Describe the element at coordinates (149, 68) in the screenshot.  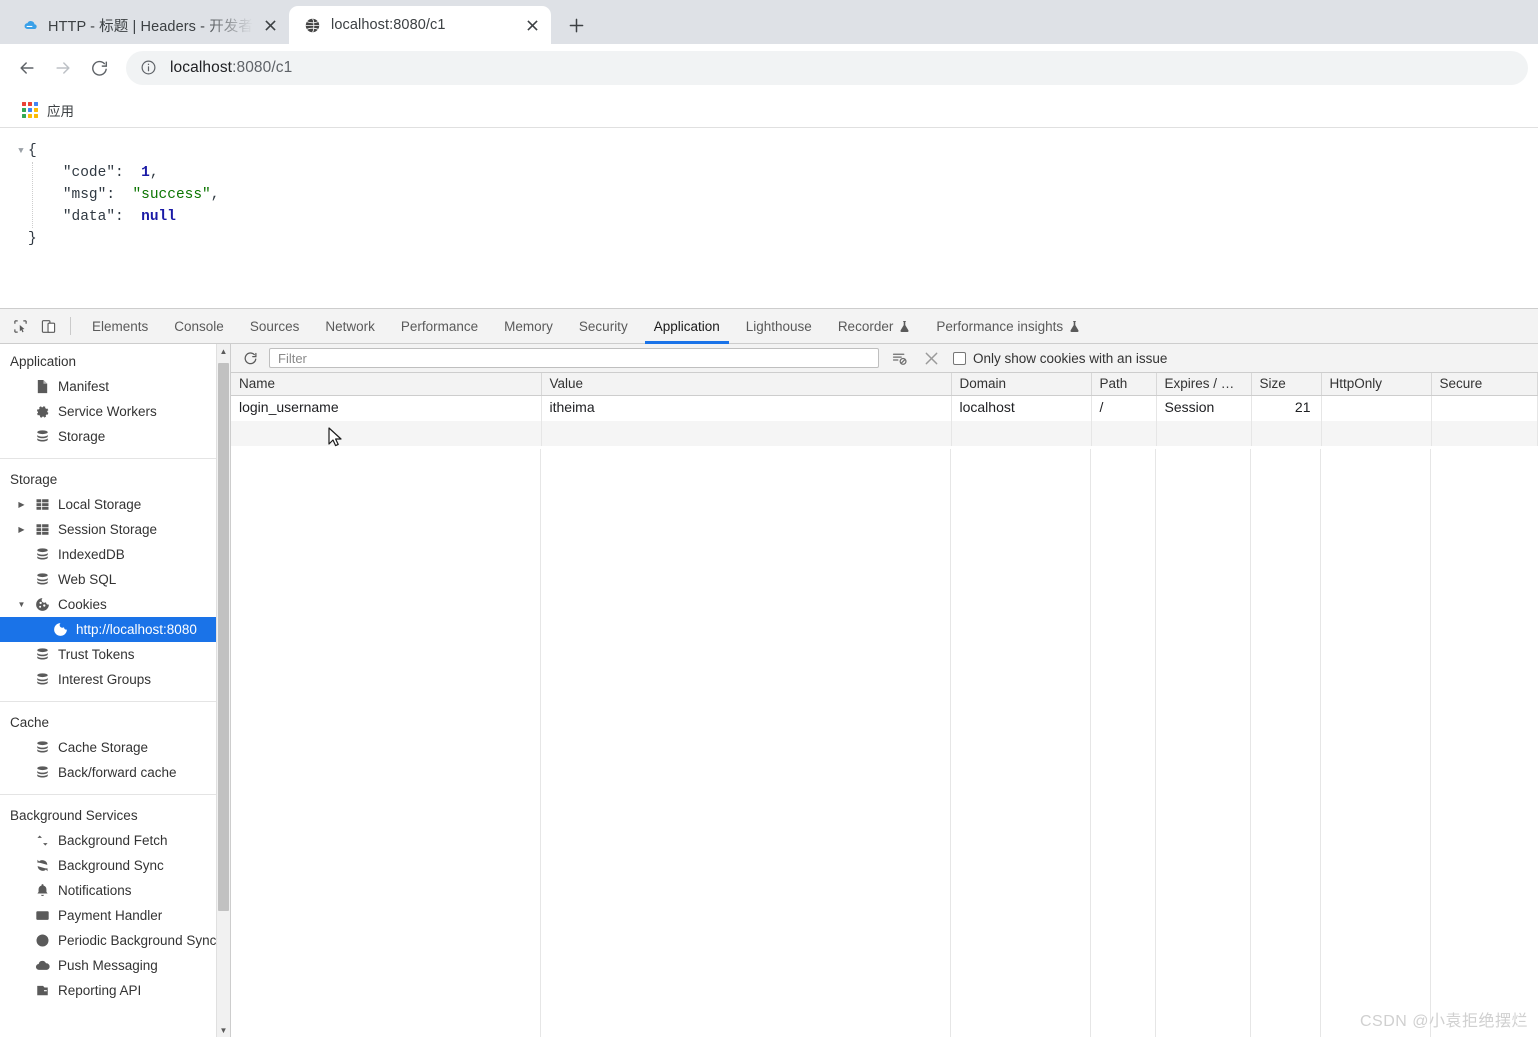
I see `site-info-icon` at that location.